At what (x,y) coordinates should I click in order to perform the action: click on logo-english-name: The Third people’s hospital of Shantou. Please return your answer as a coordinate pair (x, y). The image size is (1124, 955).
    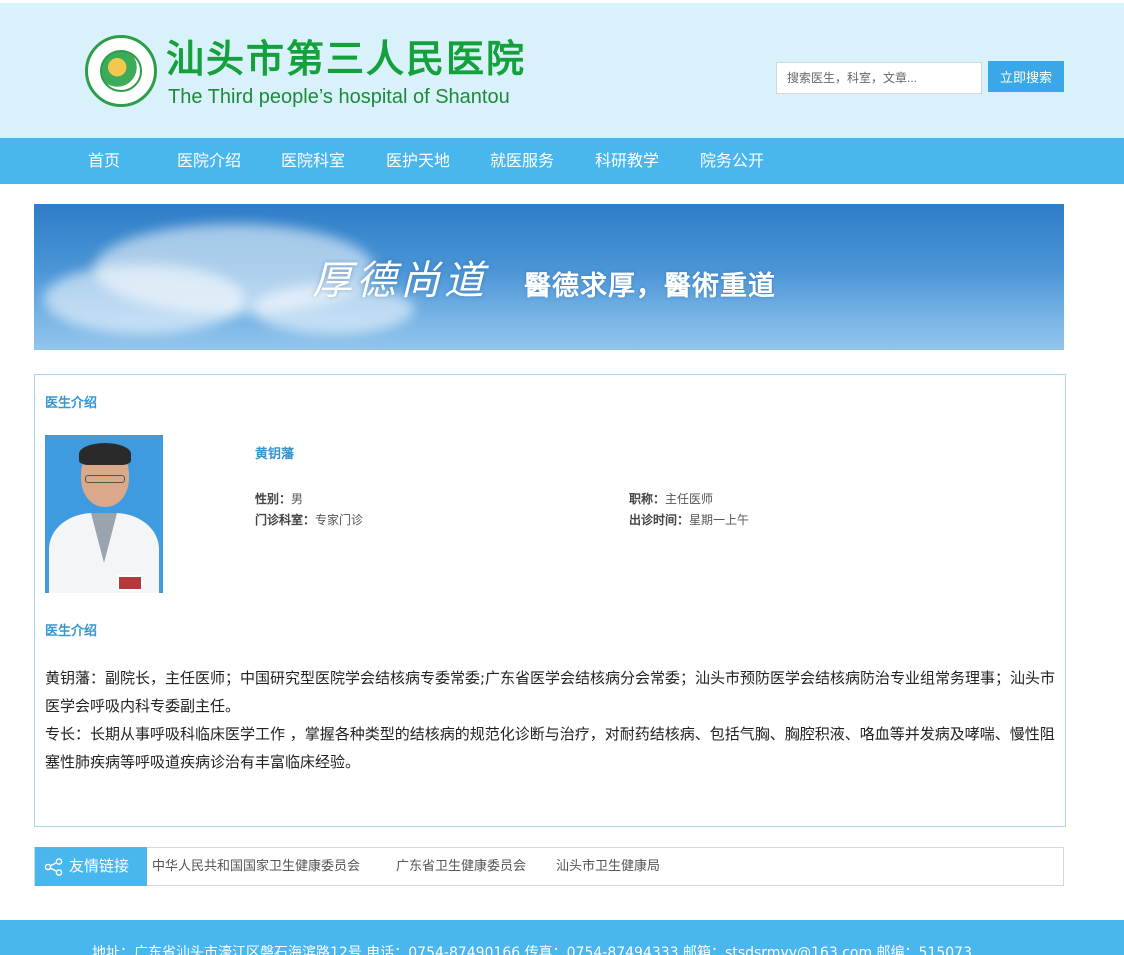
    Looking at the image, I should click on (339, 97).